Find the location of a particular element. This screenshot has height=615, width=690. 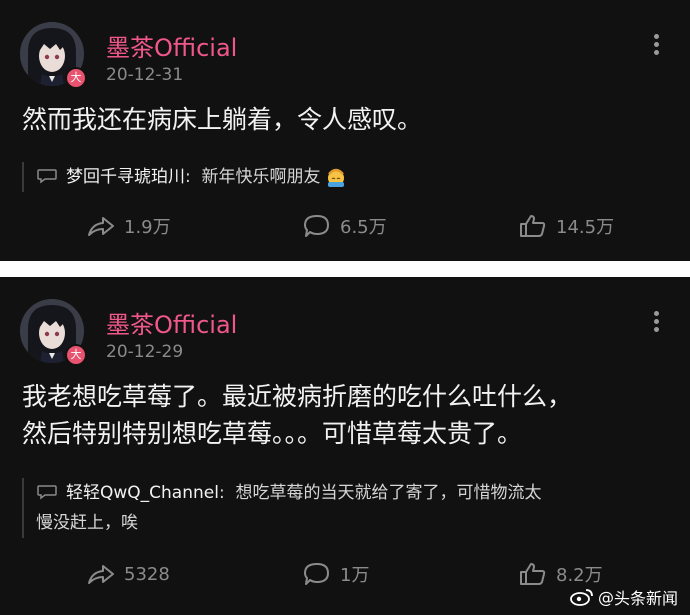

comment-line: 轻轻QwQ_Channel: 想吃草莓的当天就给了寄了，可惜物流太 is located at coordinates (356, 493).